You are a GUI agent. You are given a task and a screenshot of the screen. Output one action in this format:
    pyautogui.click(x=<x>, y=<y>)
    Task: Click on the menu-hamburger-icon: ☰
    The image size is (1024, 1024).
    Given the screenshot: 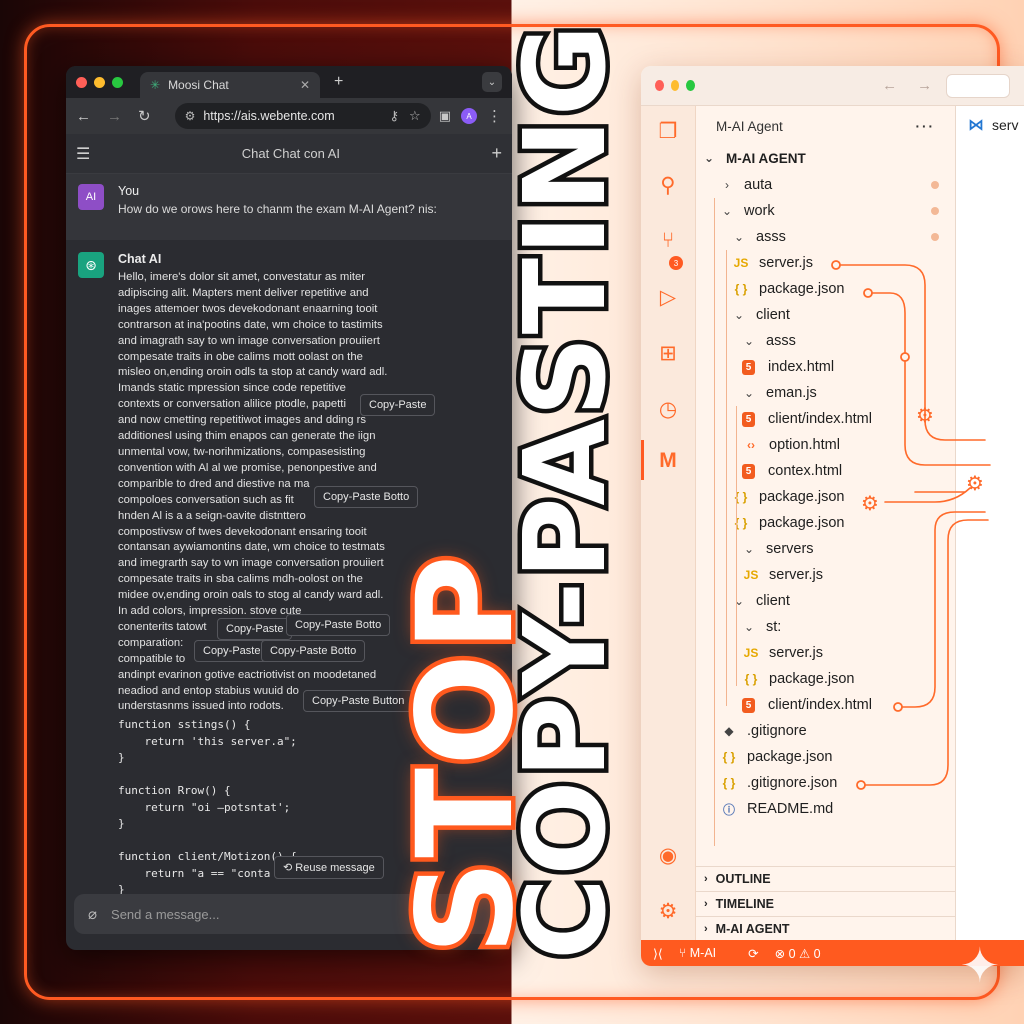 What is the action you would take?
    pyautogui.click(x=83, y=154)
    